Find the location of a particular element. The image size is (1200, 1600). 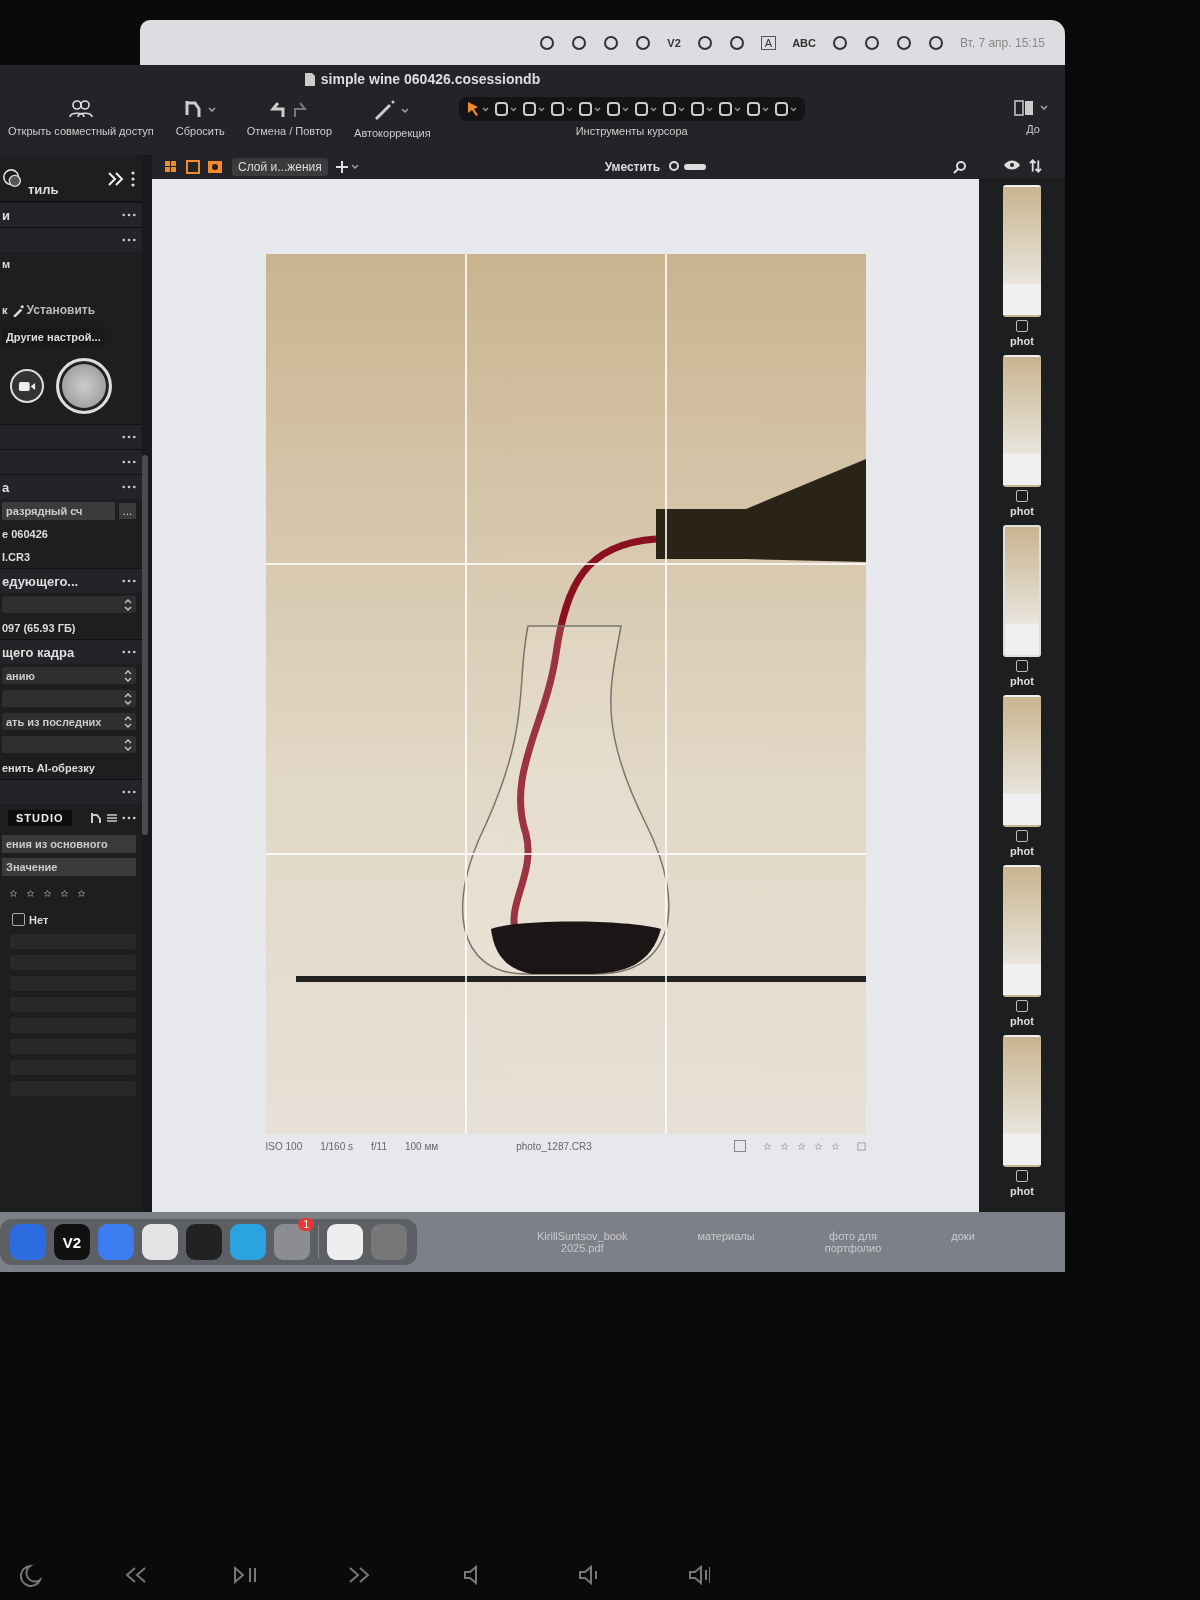

text-field: Значение is located at coordinates (69, 866).